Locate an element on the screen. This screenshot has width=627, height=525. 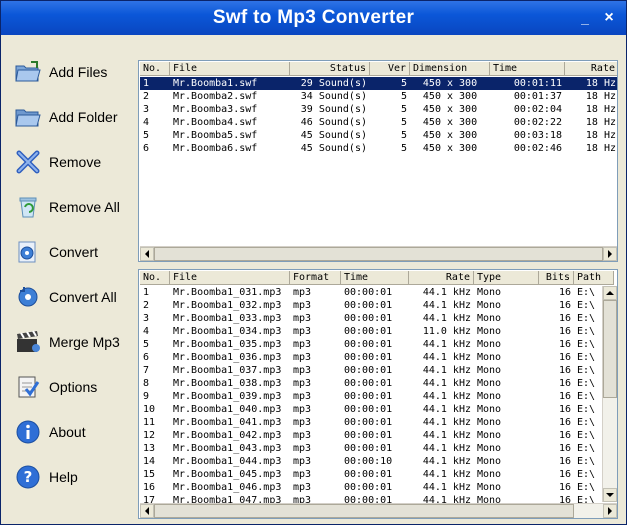
remove-label: Remove is located at coordinates (75, 162).